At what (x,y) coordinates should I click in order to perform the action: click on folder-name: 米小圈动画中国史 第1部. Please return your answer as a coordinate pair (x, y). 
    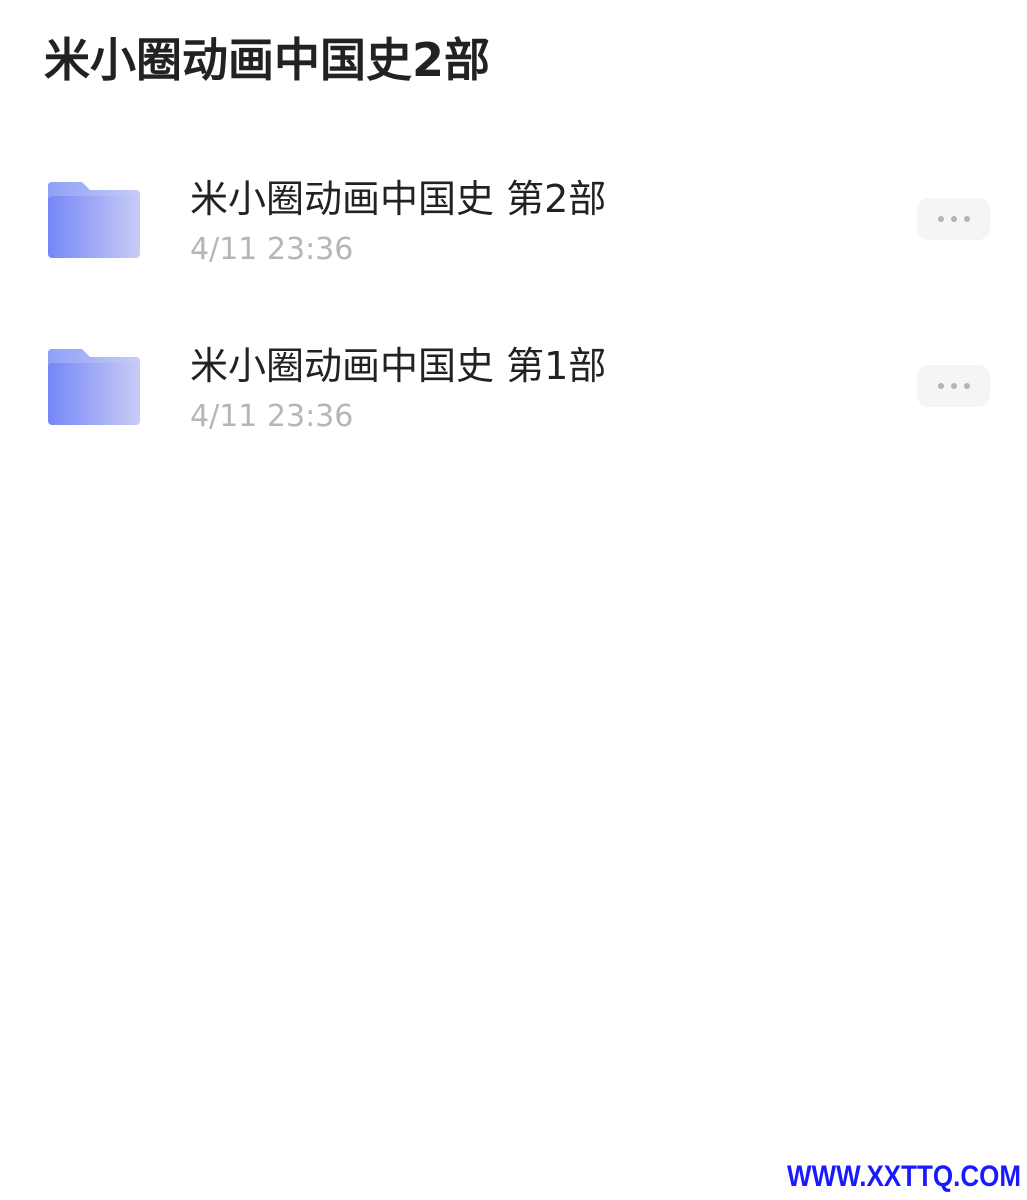
    Looking at the image, I should click on (398, 366).